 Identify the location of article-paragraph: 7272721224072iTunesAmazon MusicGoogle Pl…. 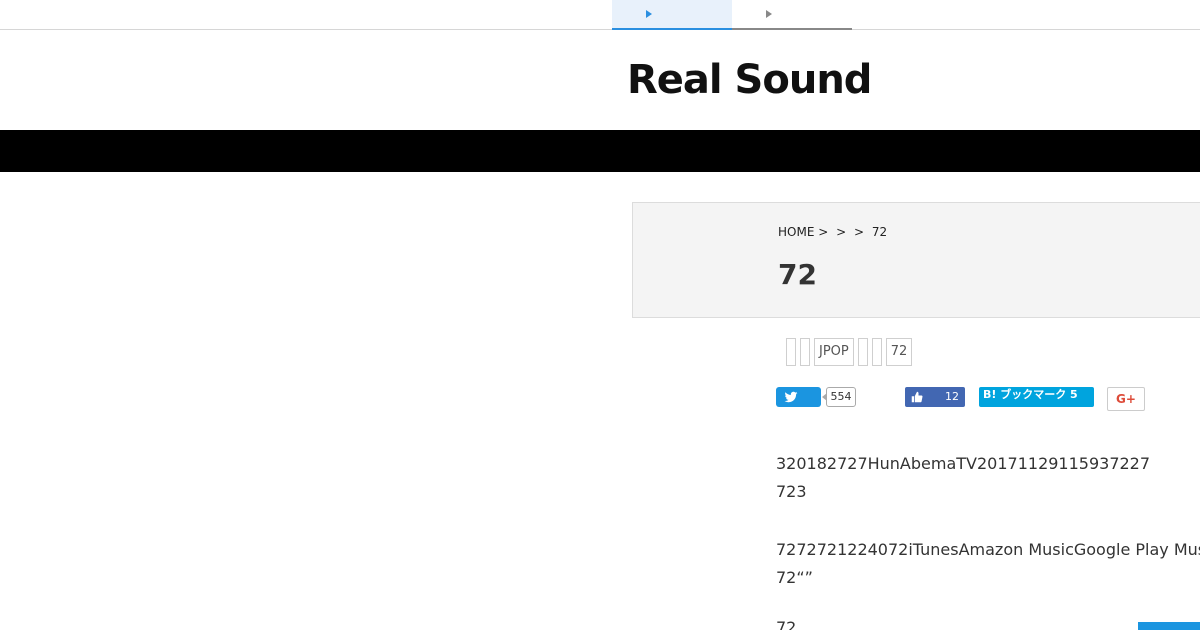
(988, 564).